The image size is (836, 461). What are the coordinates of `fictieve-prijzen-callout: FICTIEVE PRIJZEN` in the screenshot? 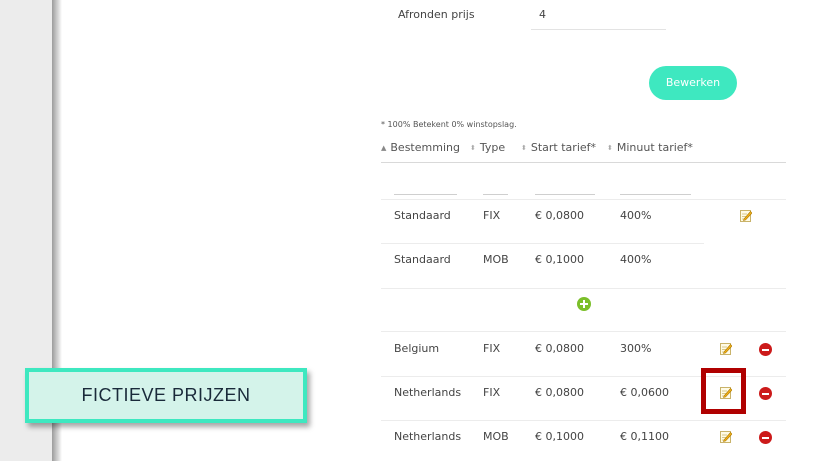 It's located at (166, 395).